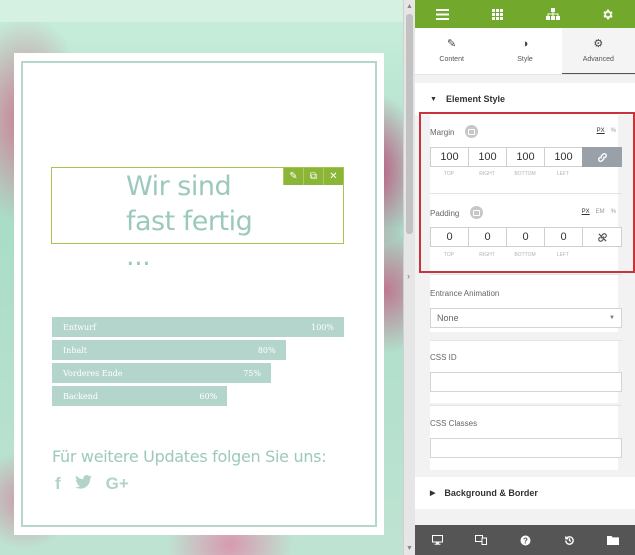  I want to click on scrollbar-thumb, so click(409, 124).